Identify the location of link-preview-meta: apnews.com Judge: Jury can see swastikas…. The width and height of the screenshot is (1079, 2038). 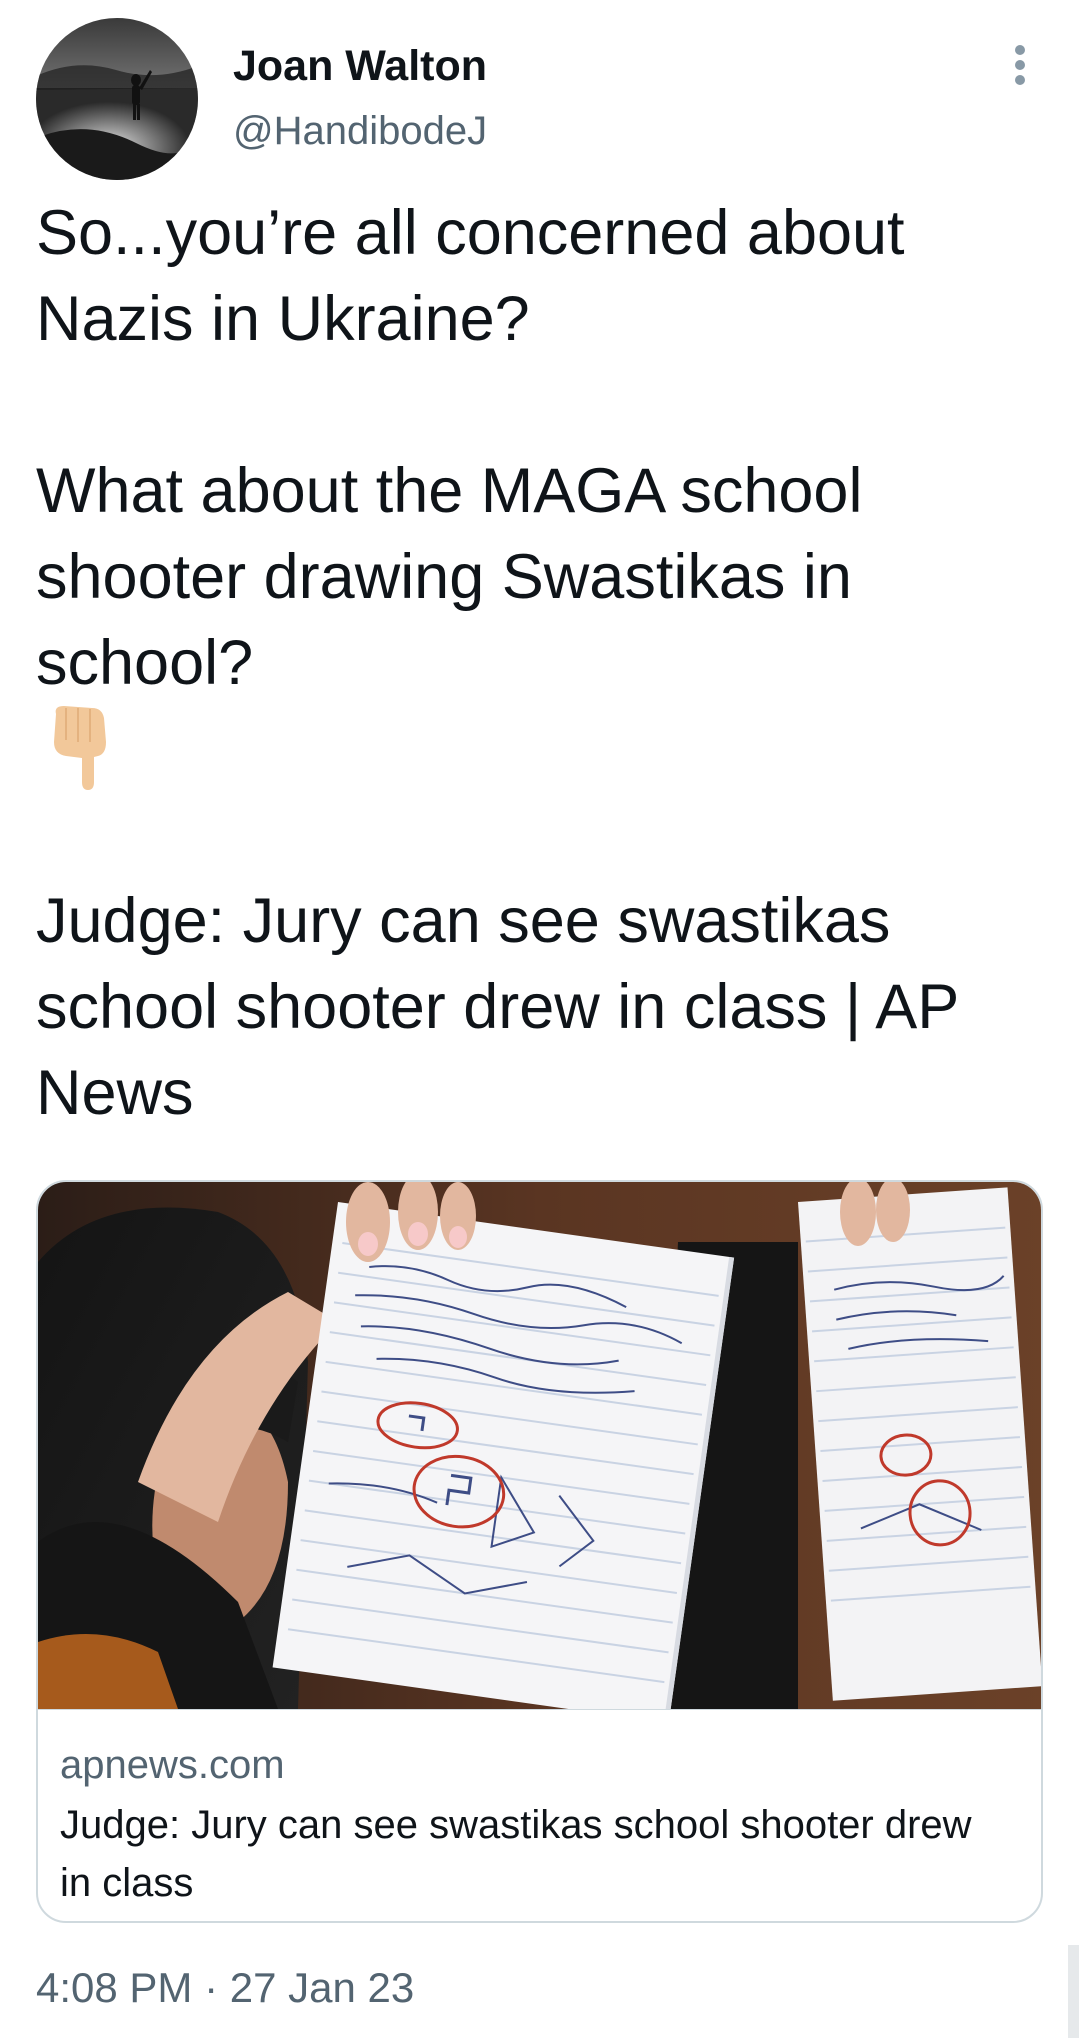
(539, 1815).